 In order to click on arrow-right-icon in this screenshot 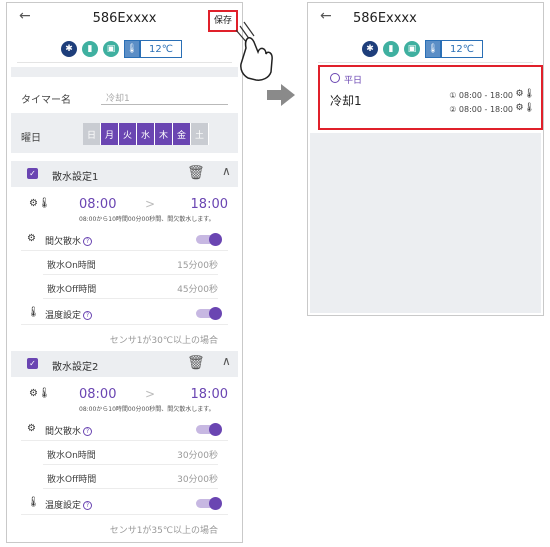, I will do `click(281, 95)`.